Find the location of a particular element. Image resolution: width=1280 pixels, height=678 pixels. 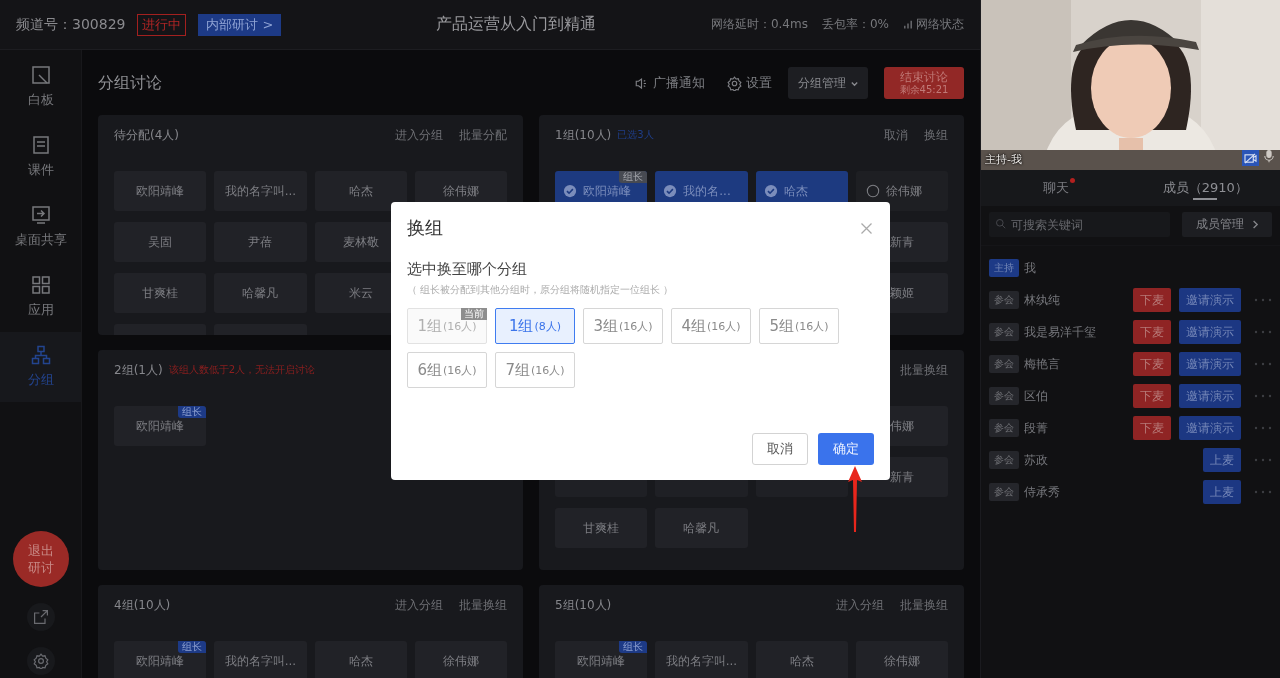

latency-text: 网络延时：0.4ms is located at coordinates (759, 24).